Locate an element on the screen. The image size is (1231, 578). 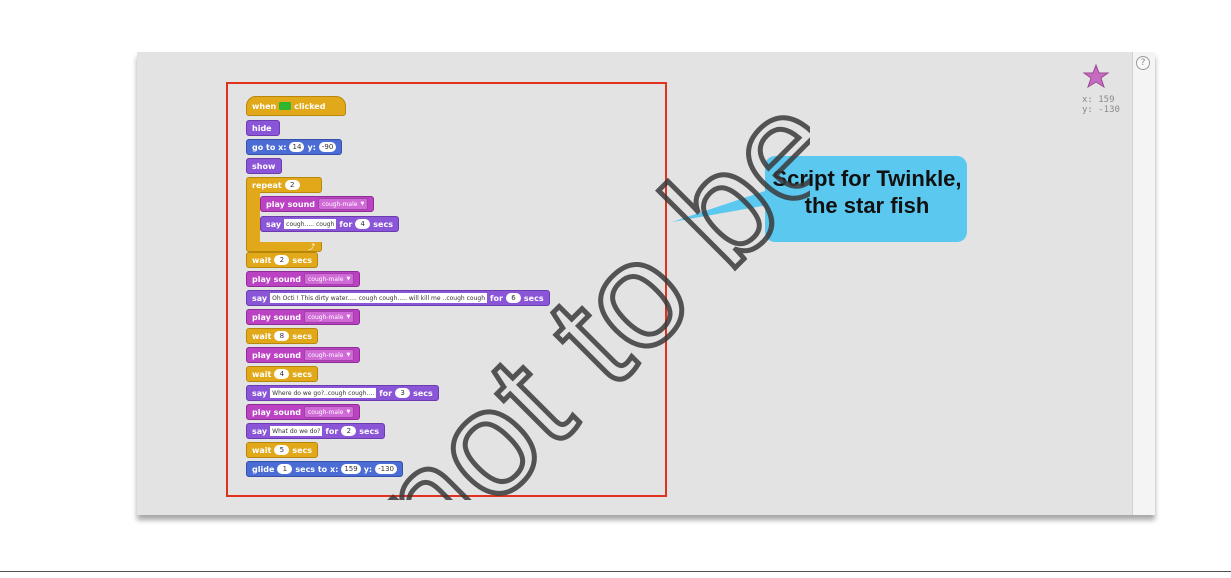
say-secs-input: 4 is located at coordinates (363, 224).